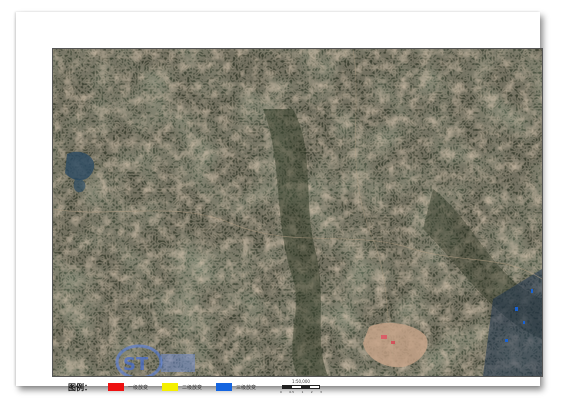  Describe the element at coordinates (138, 387) in the screenshot. I see `legend-label: 一级放变` at that location.